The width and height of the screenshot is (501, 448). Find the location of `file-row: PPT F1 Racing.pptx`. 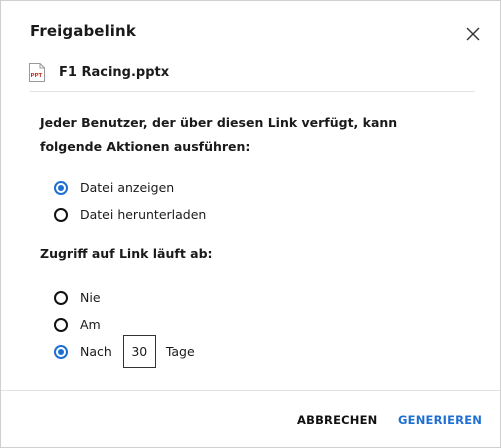

file-row: PPT F1 Racing.pptx is located at coordinates (99, 72).